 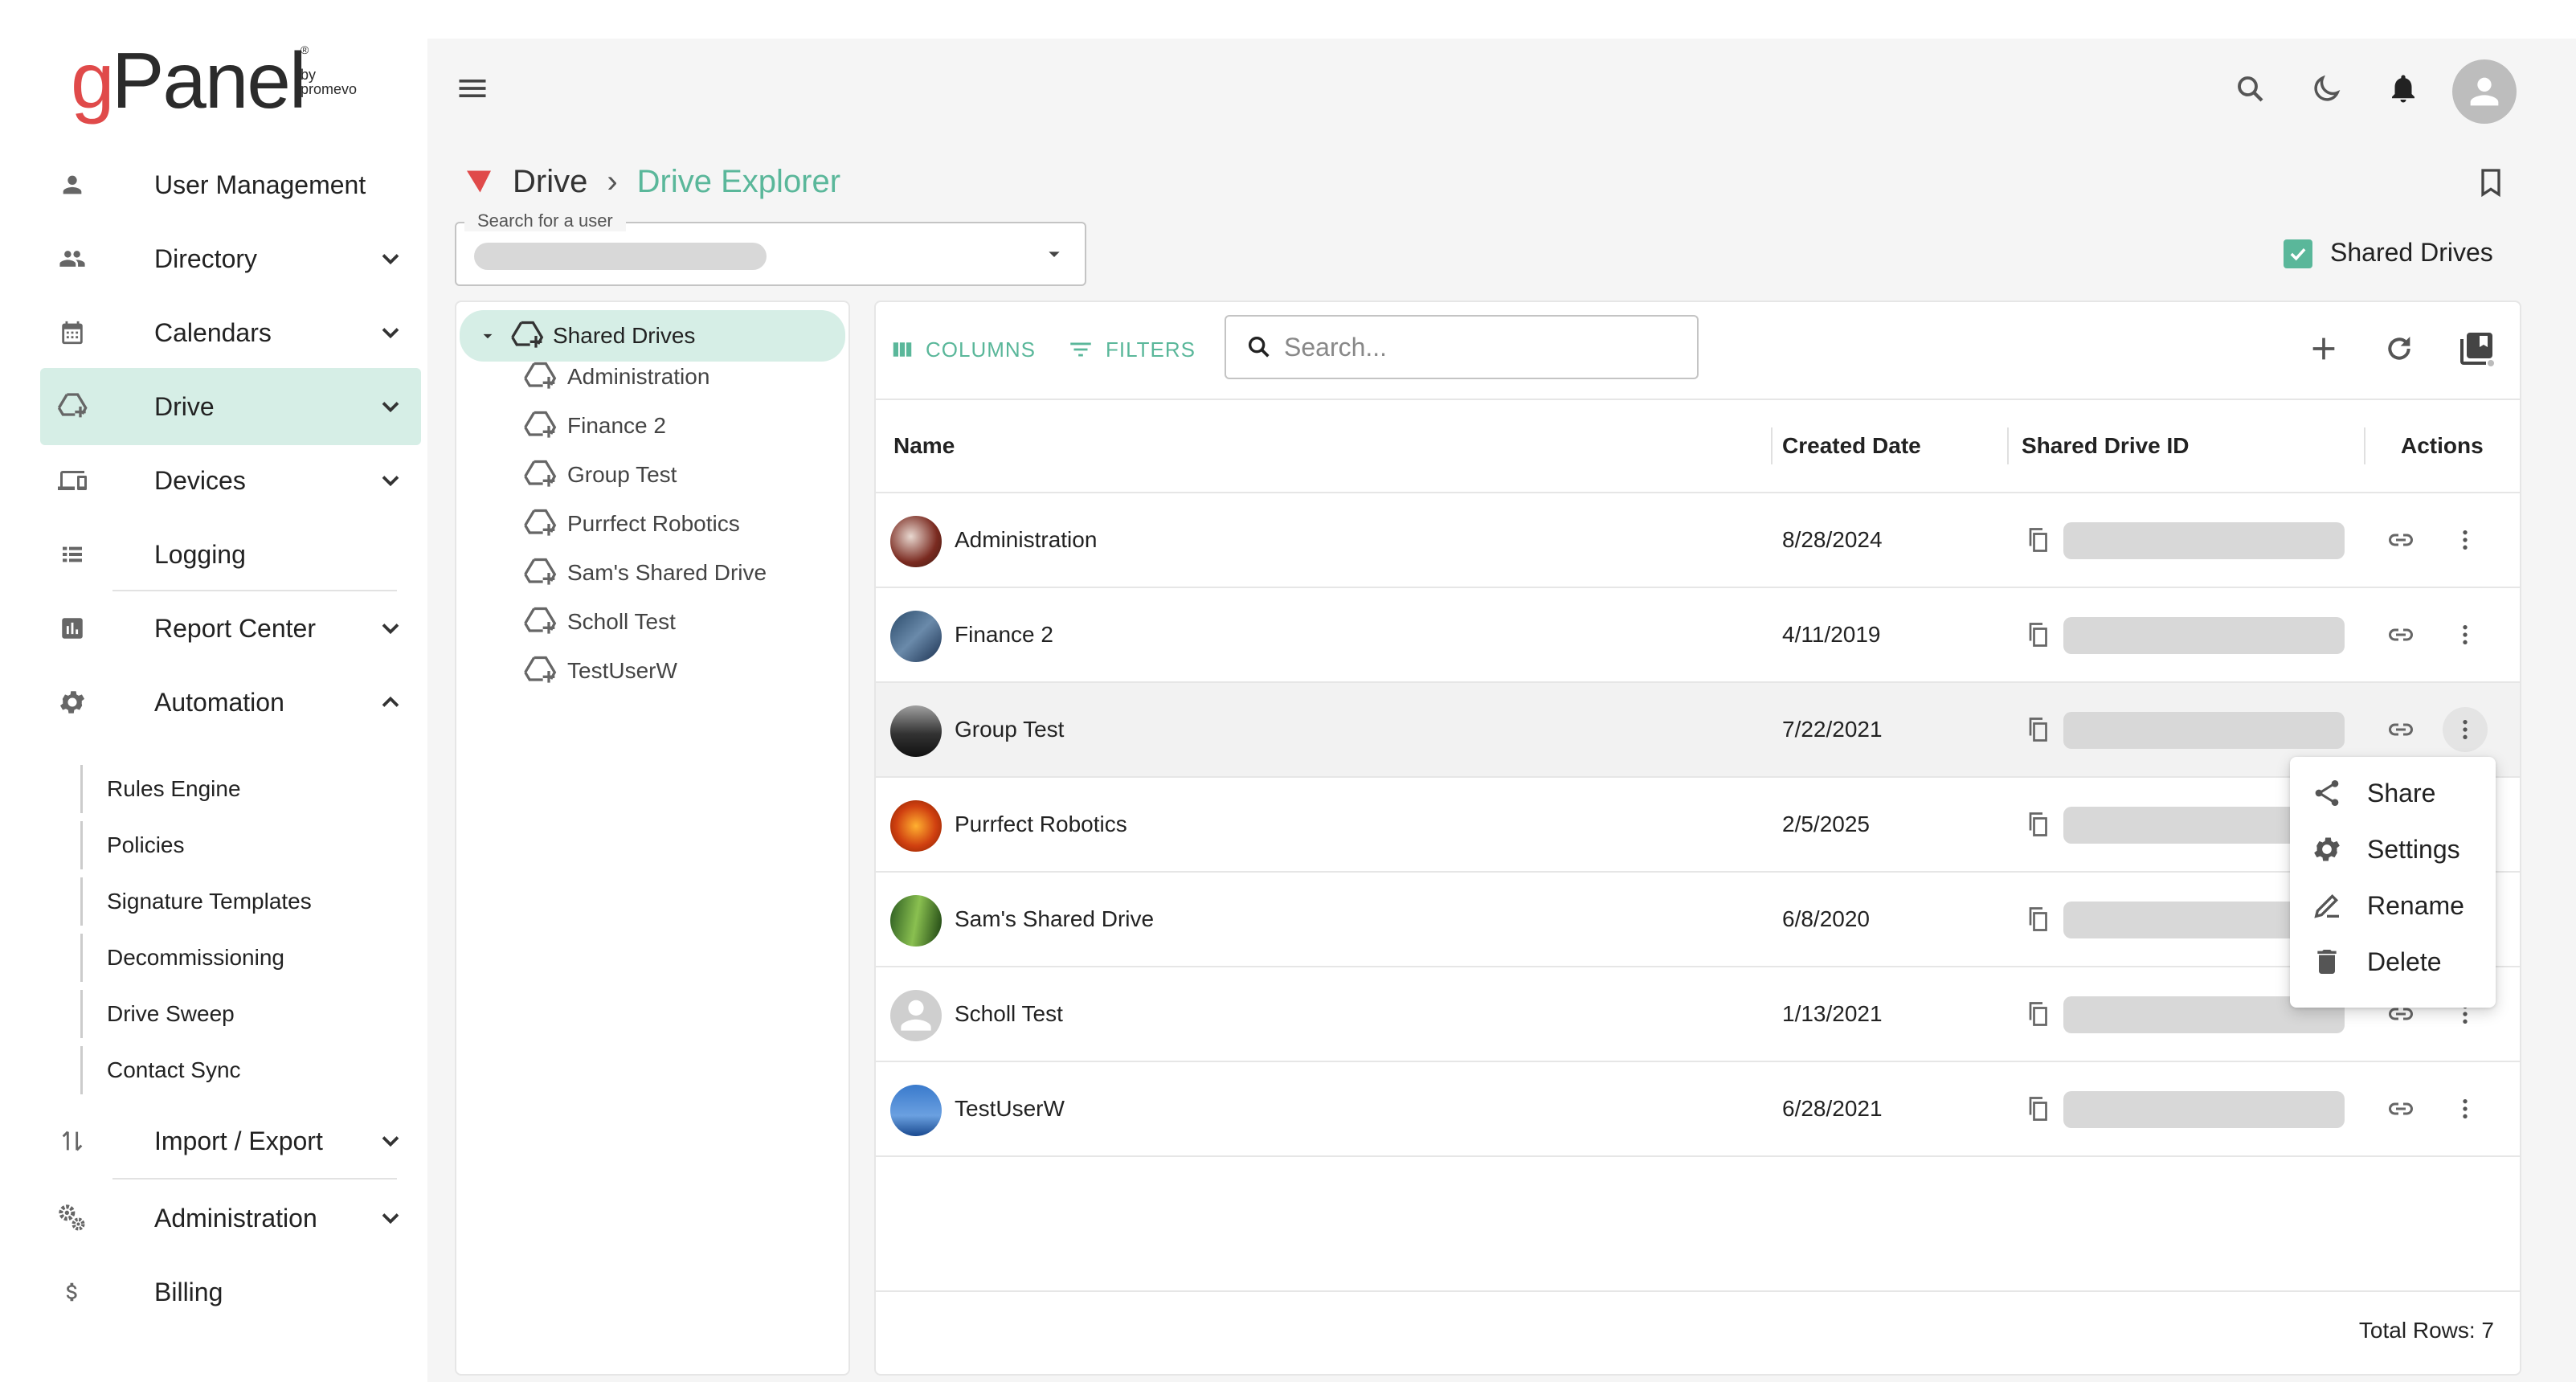 What do you see at coordinates (620, 256) in the screenshot?
I see `user-search-value-redacted` at bounding box center [620, 256].